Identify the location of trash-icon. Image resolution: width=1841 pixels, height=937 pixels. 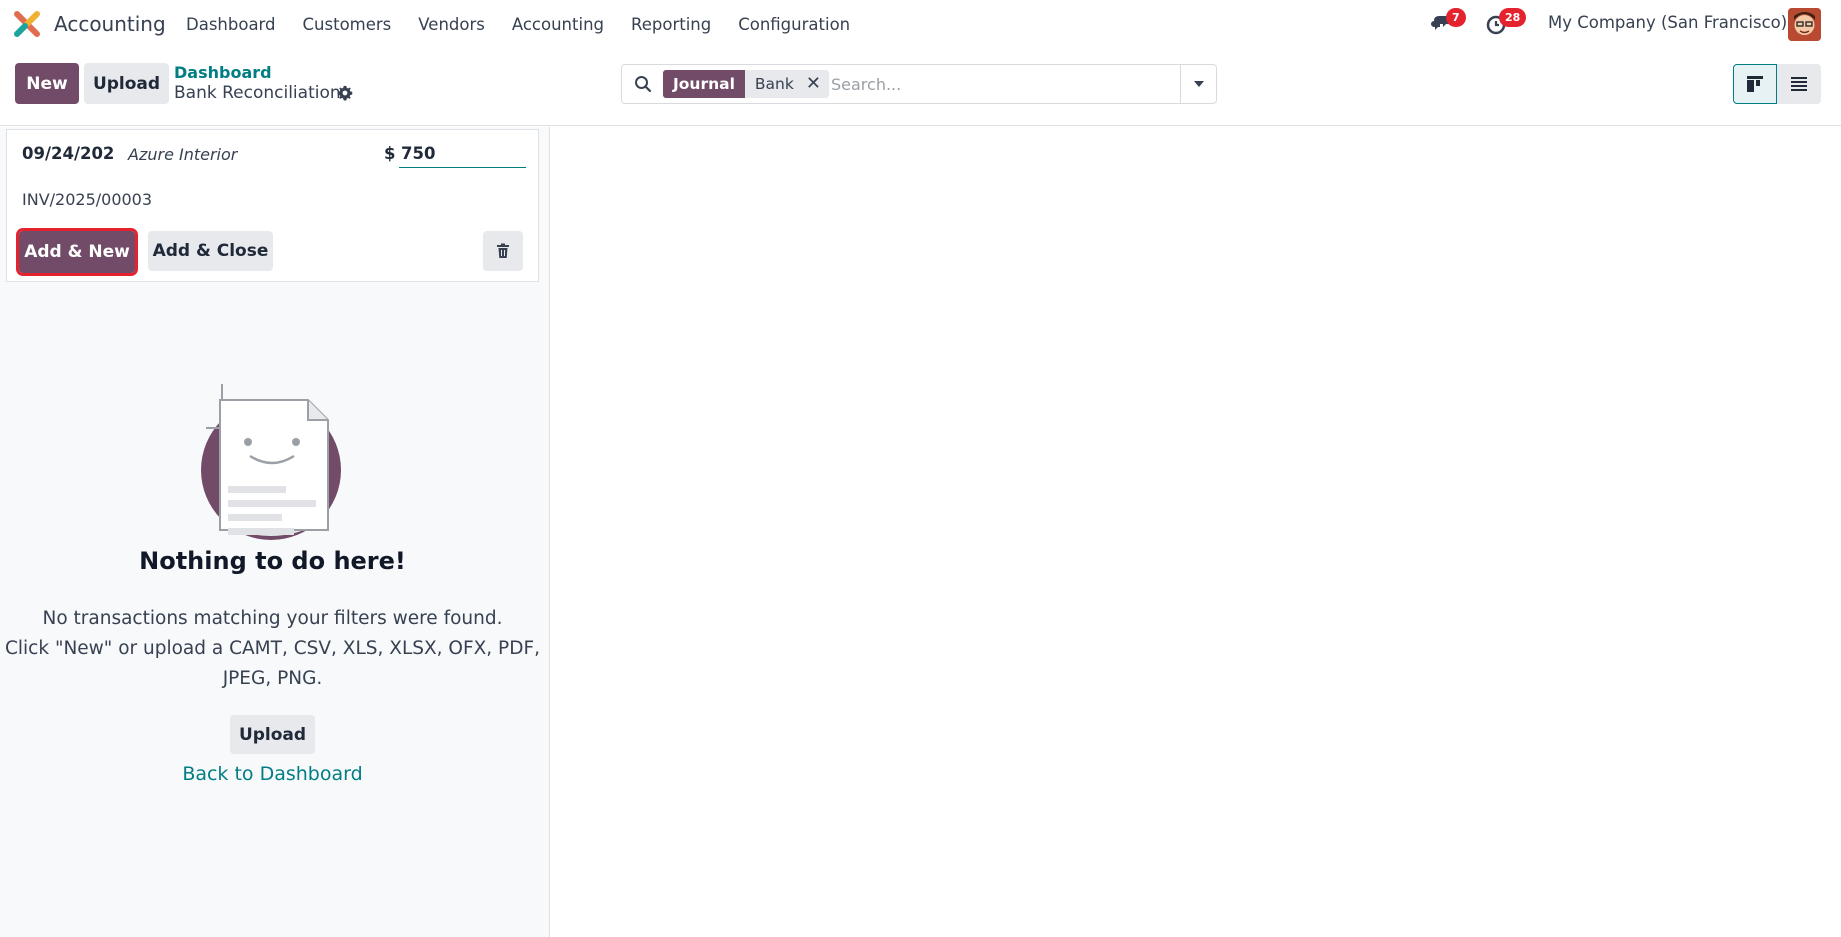
(503, 250).